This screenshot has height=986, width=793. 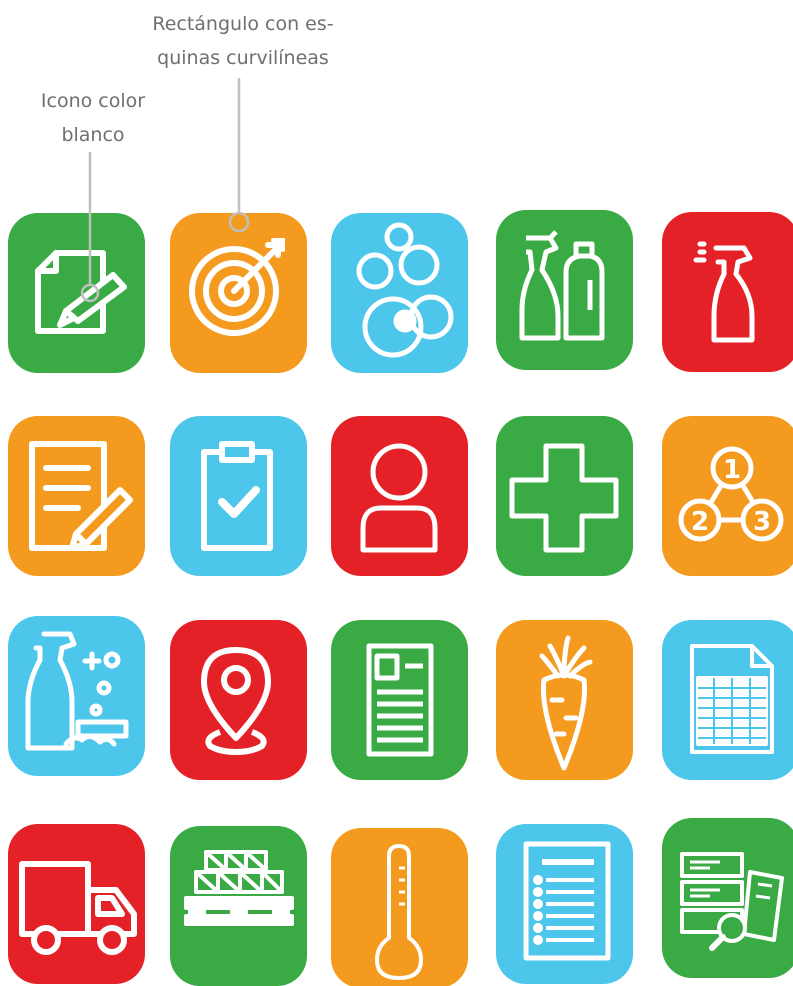 I want to click on tile-checklist-document, so click(x=564, y=904).